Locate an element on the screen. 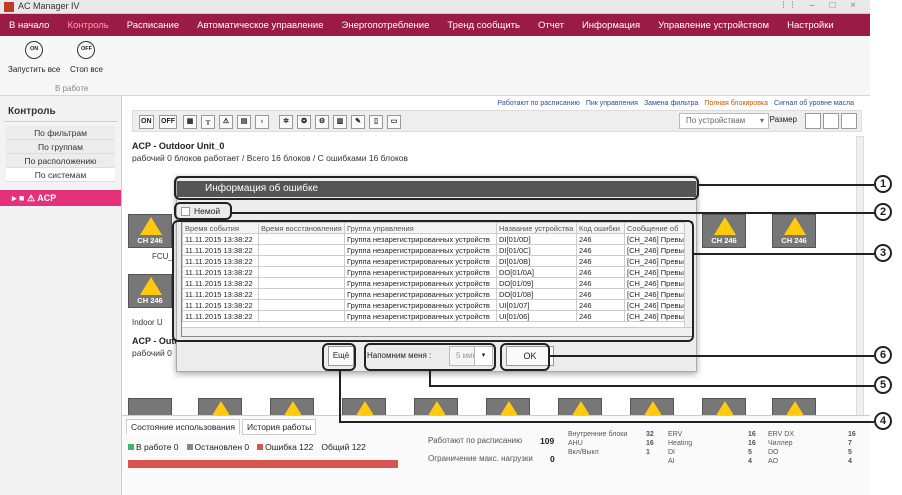  status-stopped: Остановлен 0 is located at coordinates (217, 447).